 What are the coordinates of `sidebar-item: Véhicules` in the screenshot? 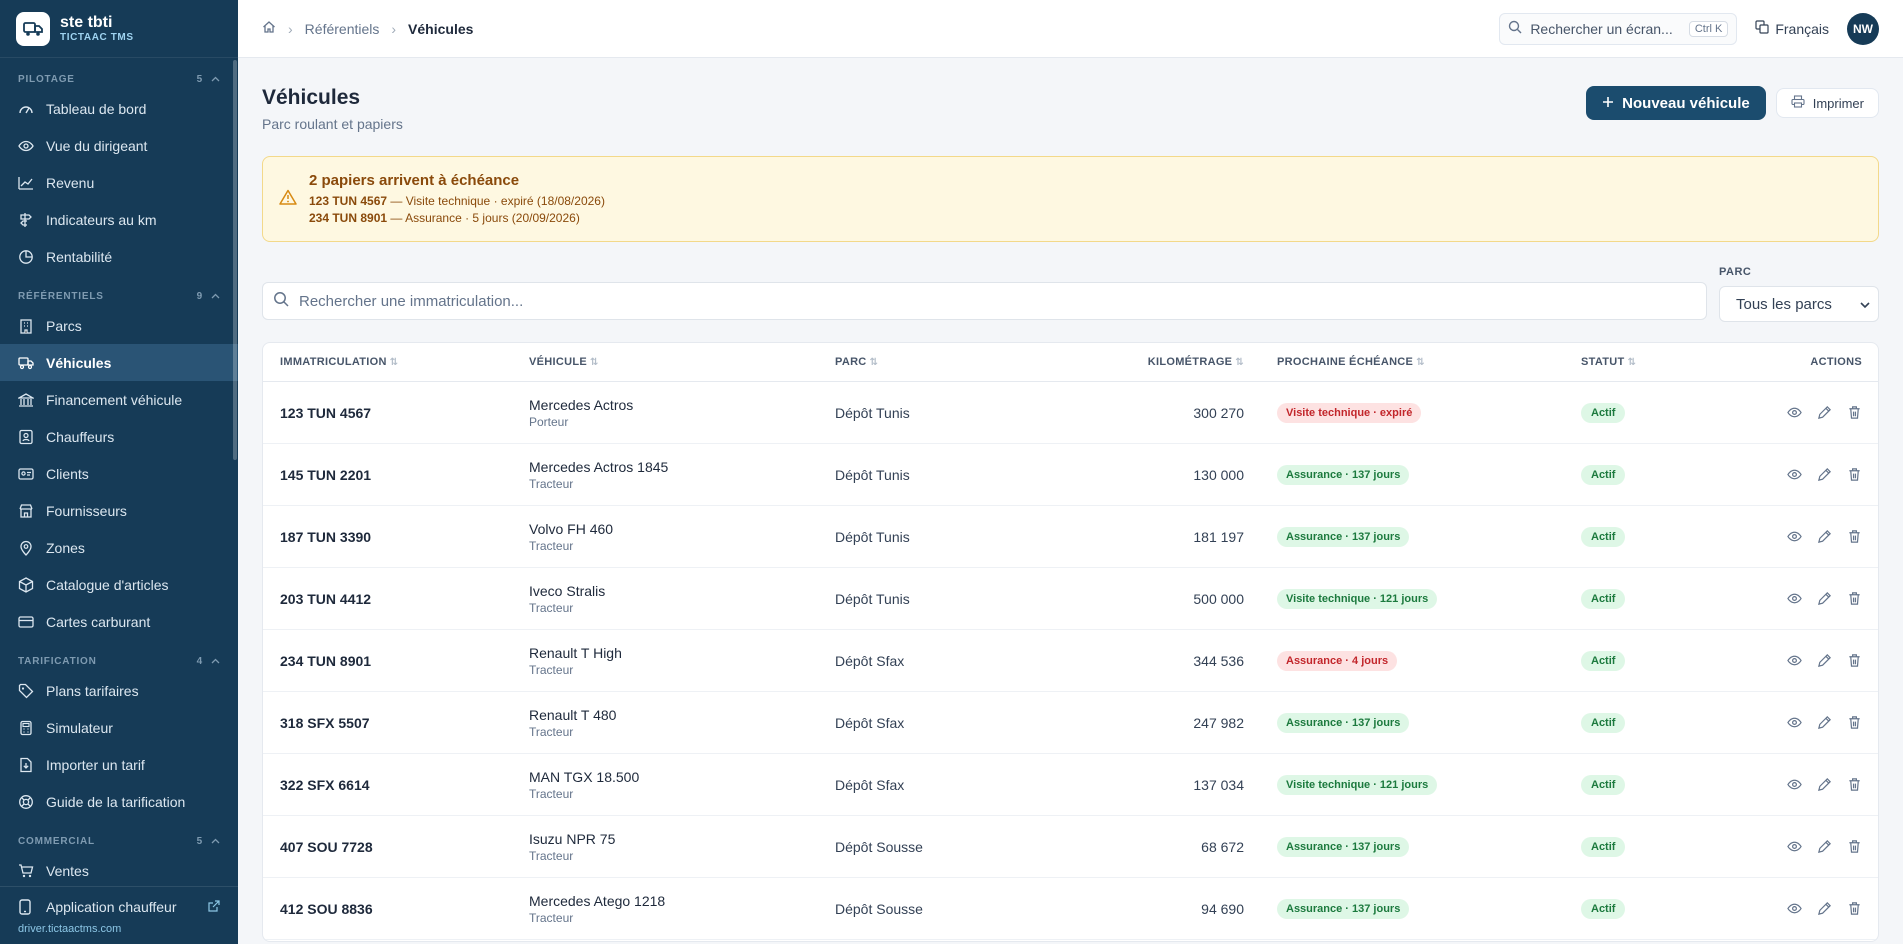 It's located at (119, 362).